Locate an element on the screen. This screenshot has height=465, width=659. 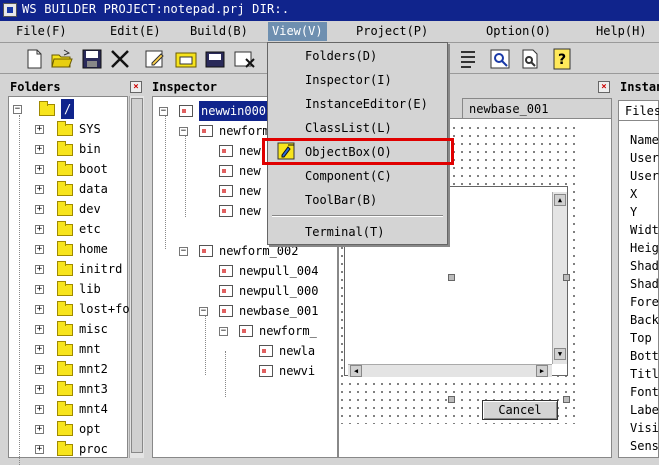
menu-item-folders: Folders(D) is located at coordinates (341, 56).